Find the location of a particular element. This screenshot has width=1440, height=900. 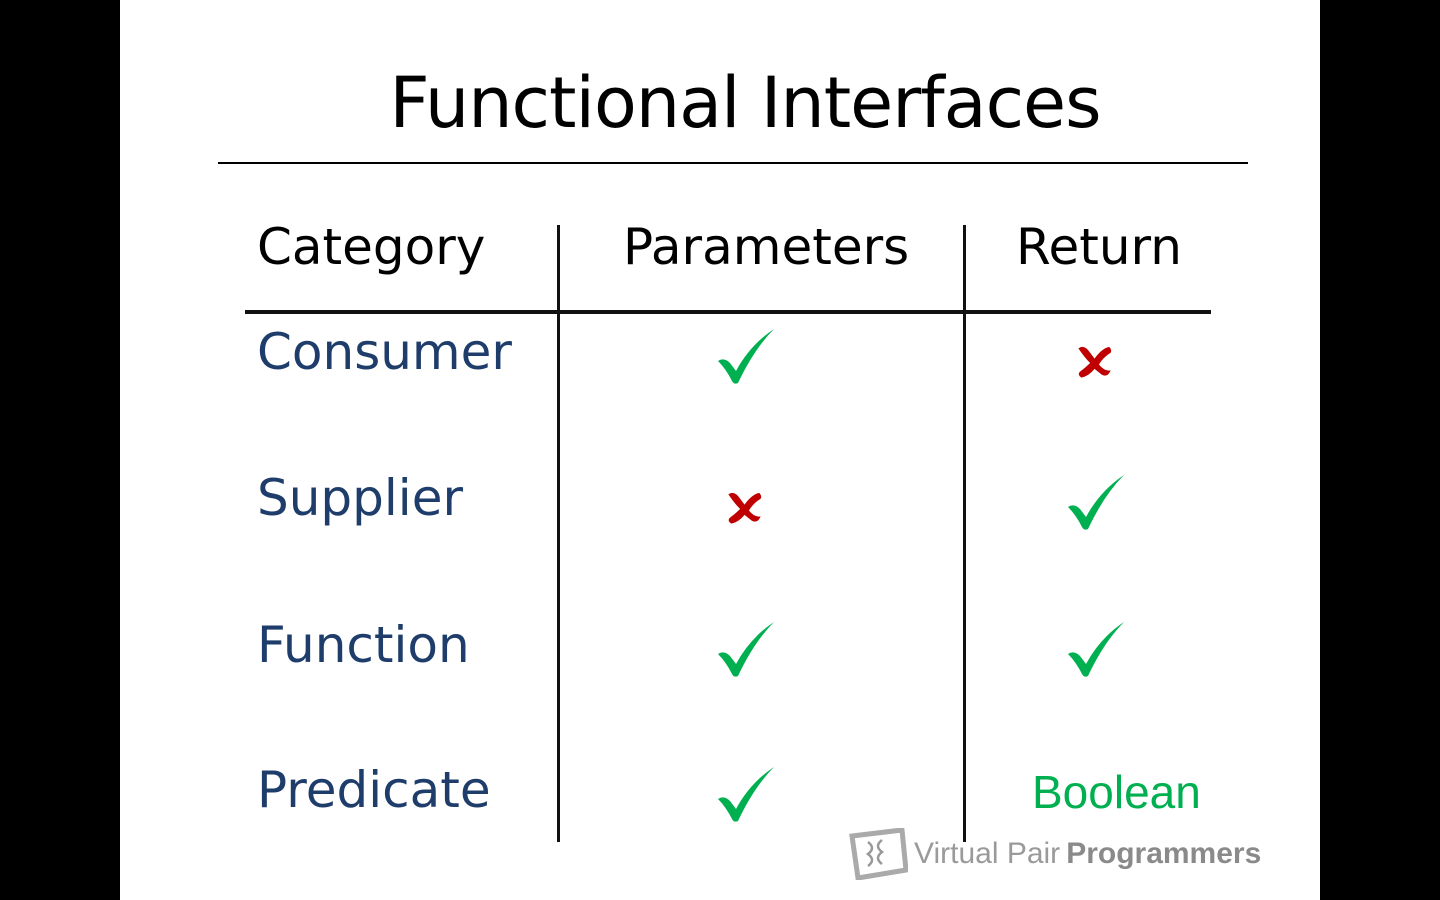

header-category: Category is located at coordinates (371, 247).